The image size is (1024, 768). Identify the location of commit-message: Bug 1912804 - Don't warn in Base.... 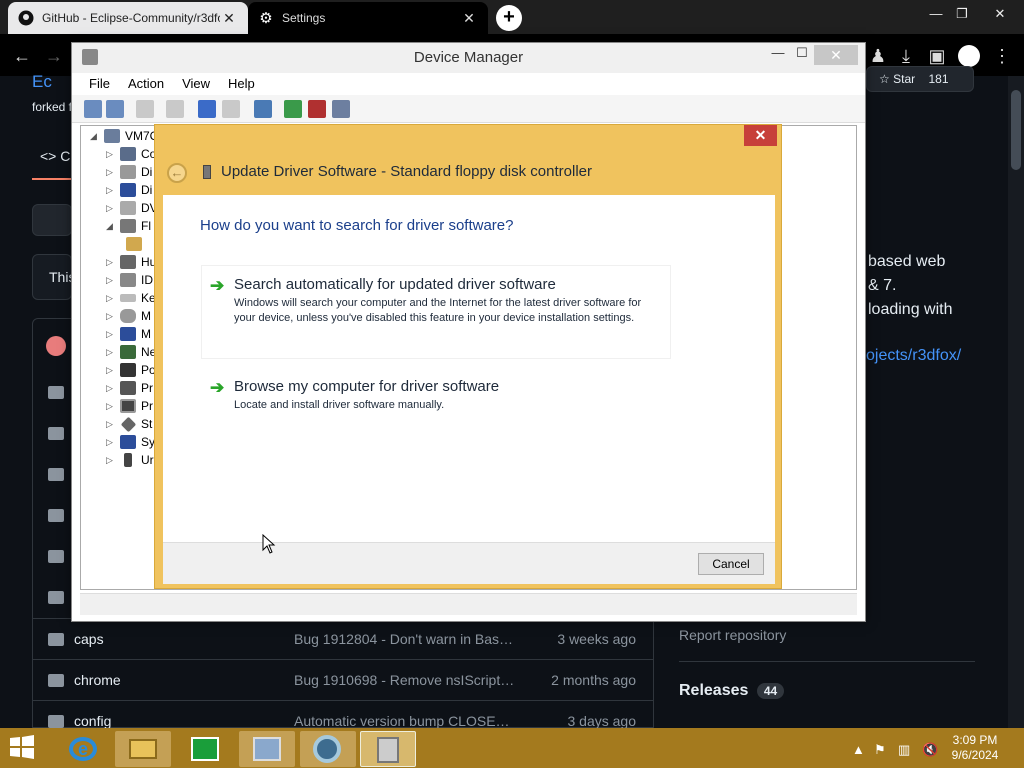
(405, 639).